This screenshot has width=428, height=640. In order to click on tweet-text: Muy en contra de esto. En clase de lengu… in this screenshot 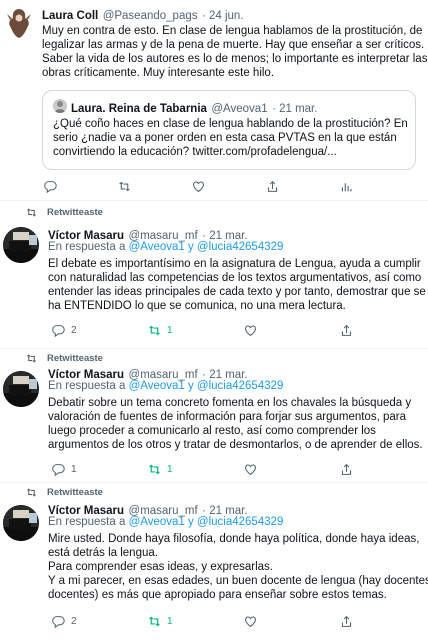, I will do `click(235, 52)`.